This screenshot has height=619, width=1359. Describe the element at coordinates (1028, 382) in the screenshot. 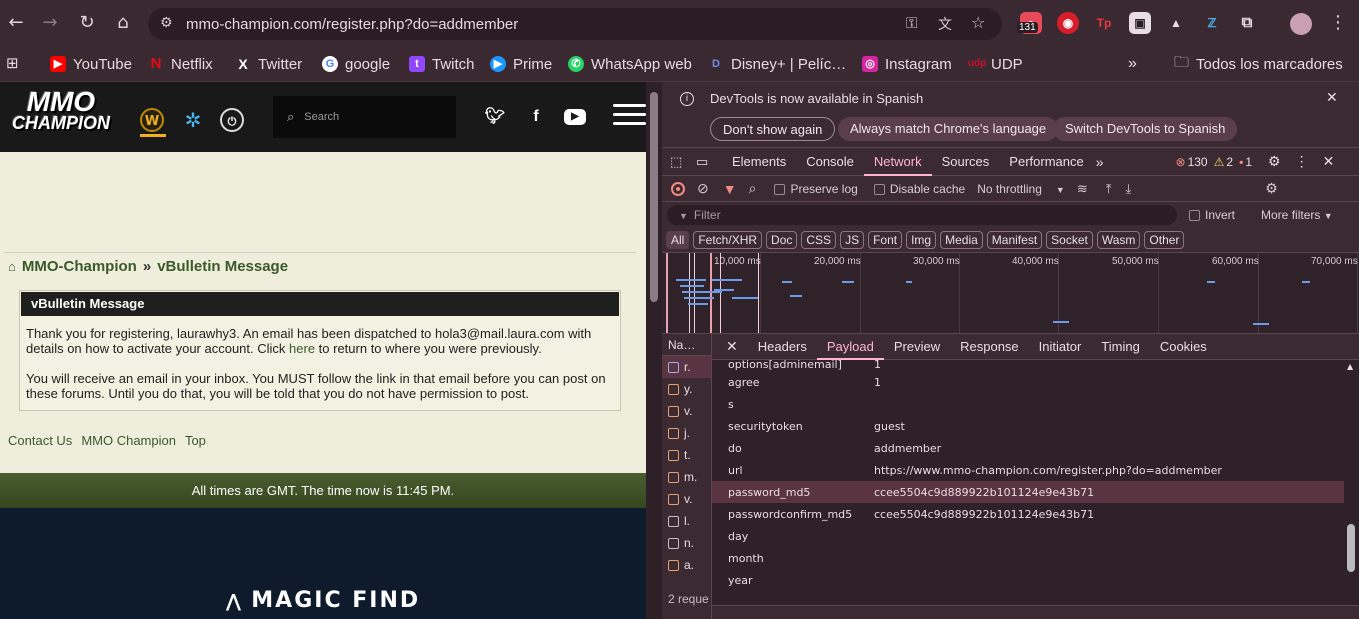

I see `payload-row: agree 1` at that location.